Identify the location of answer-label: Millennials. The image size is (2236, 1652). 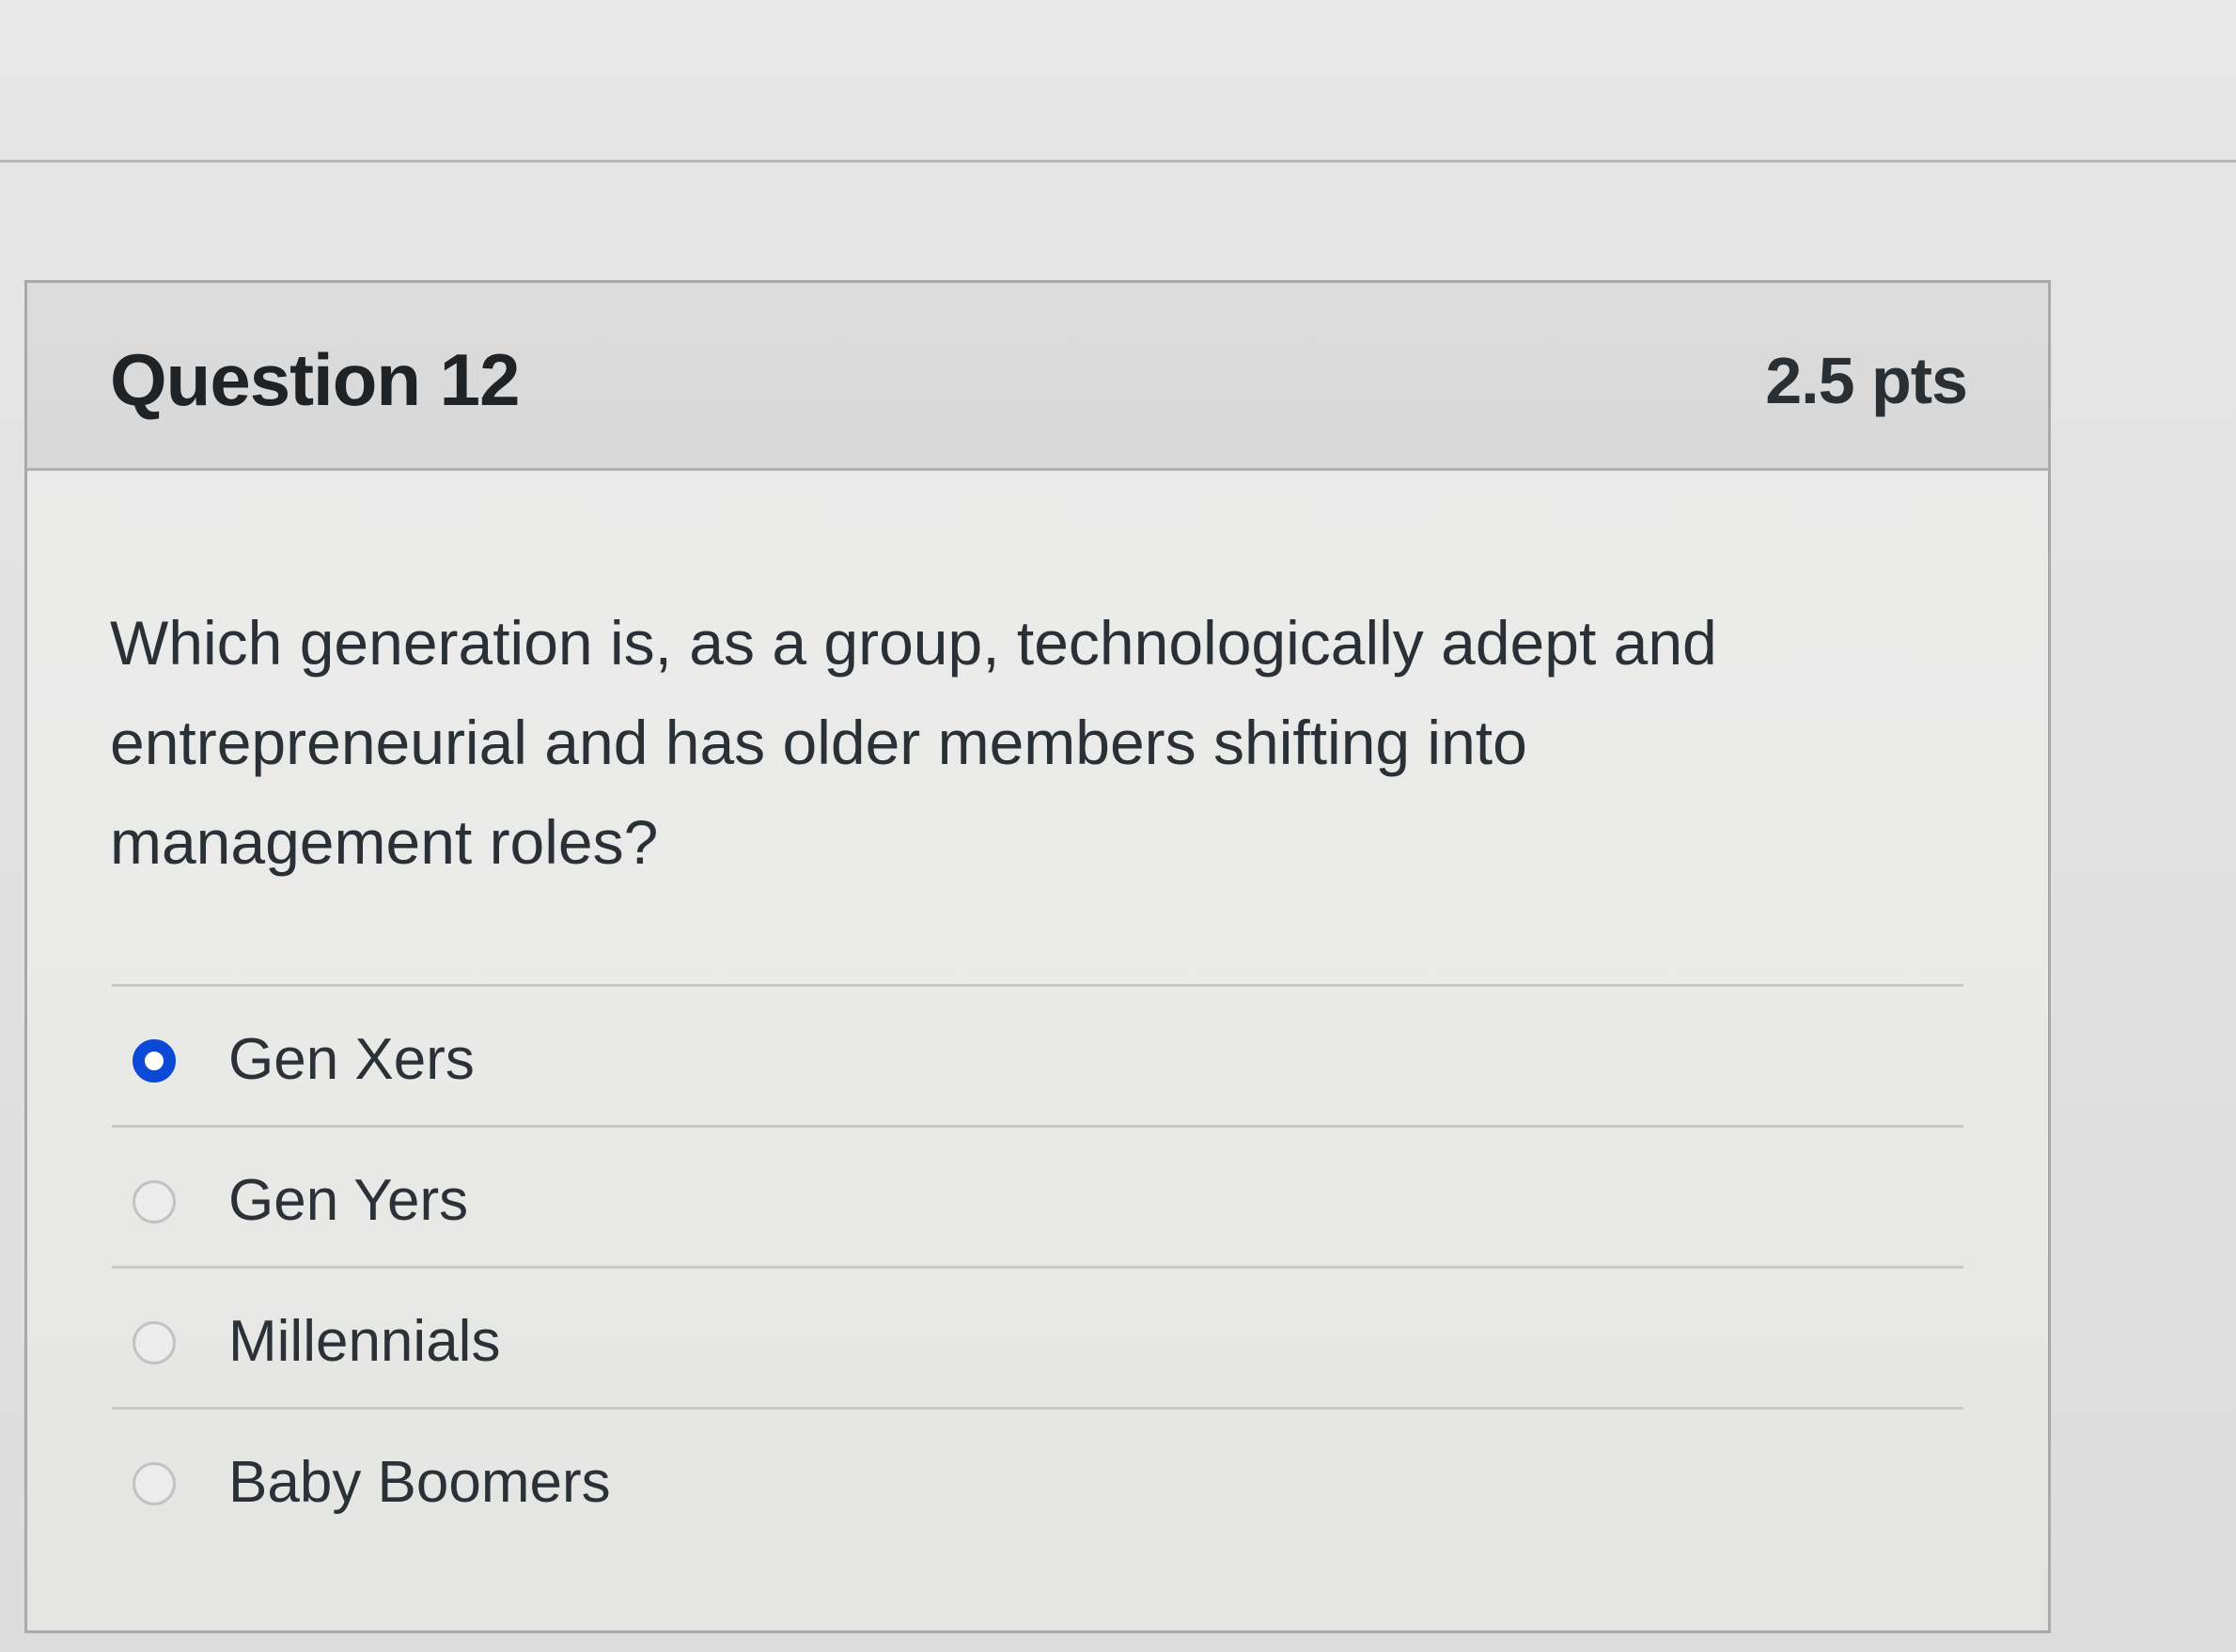
(364, 1341).